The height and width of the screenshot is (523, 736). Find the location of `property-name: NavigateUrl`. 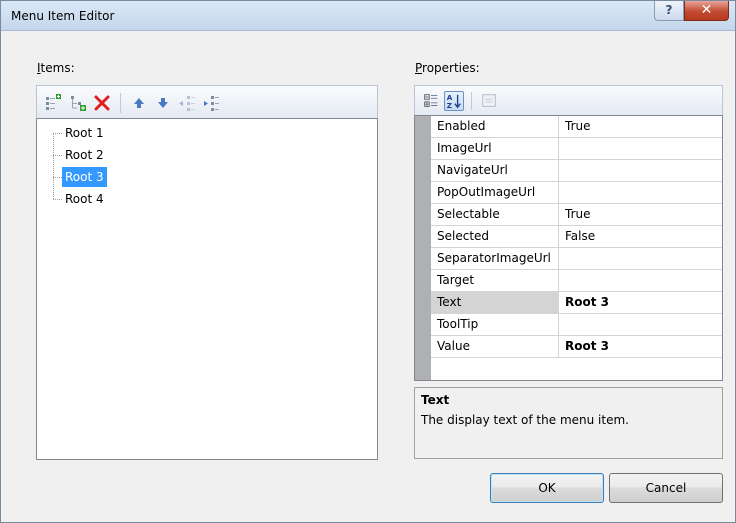

property-name: NavigateUrl is located at coordinates (495, 170).